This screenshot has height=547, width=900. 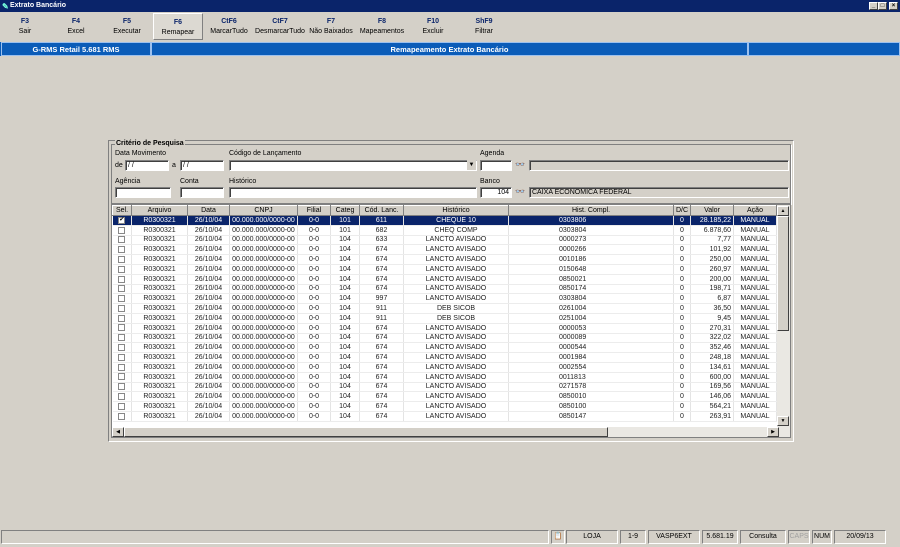 I want to click on close-button: ×, so click(x=893, y=6).